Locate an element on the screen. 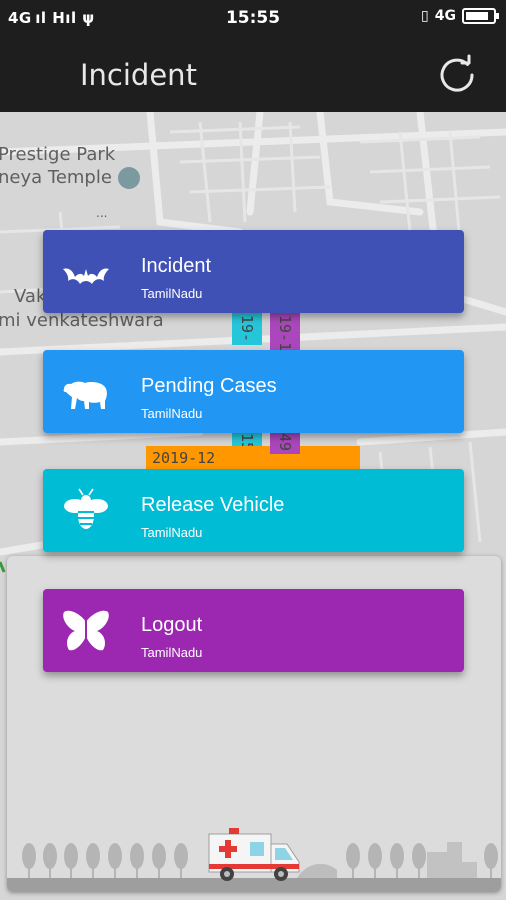 The image size is (506, 900). map-pin: 49 is located at coordinates (285, 442).